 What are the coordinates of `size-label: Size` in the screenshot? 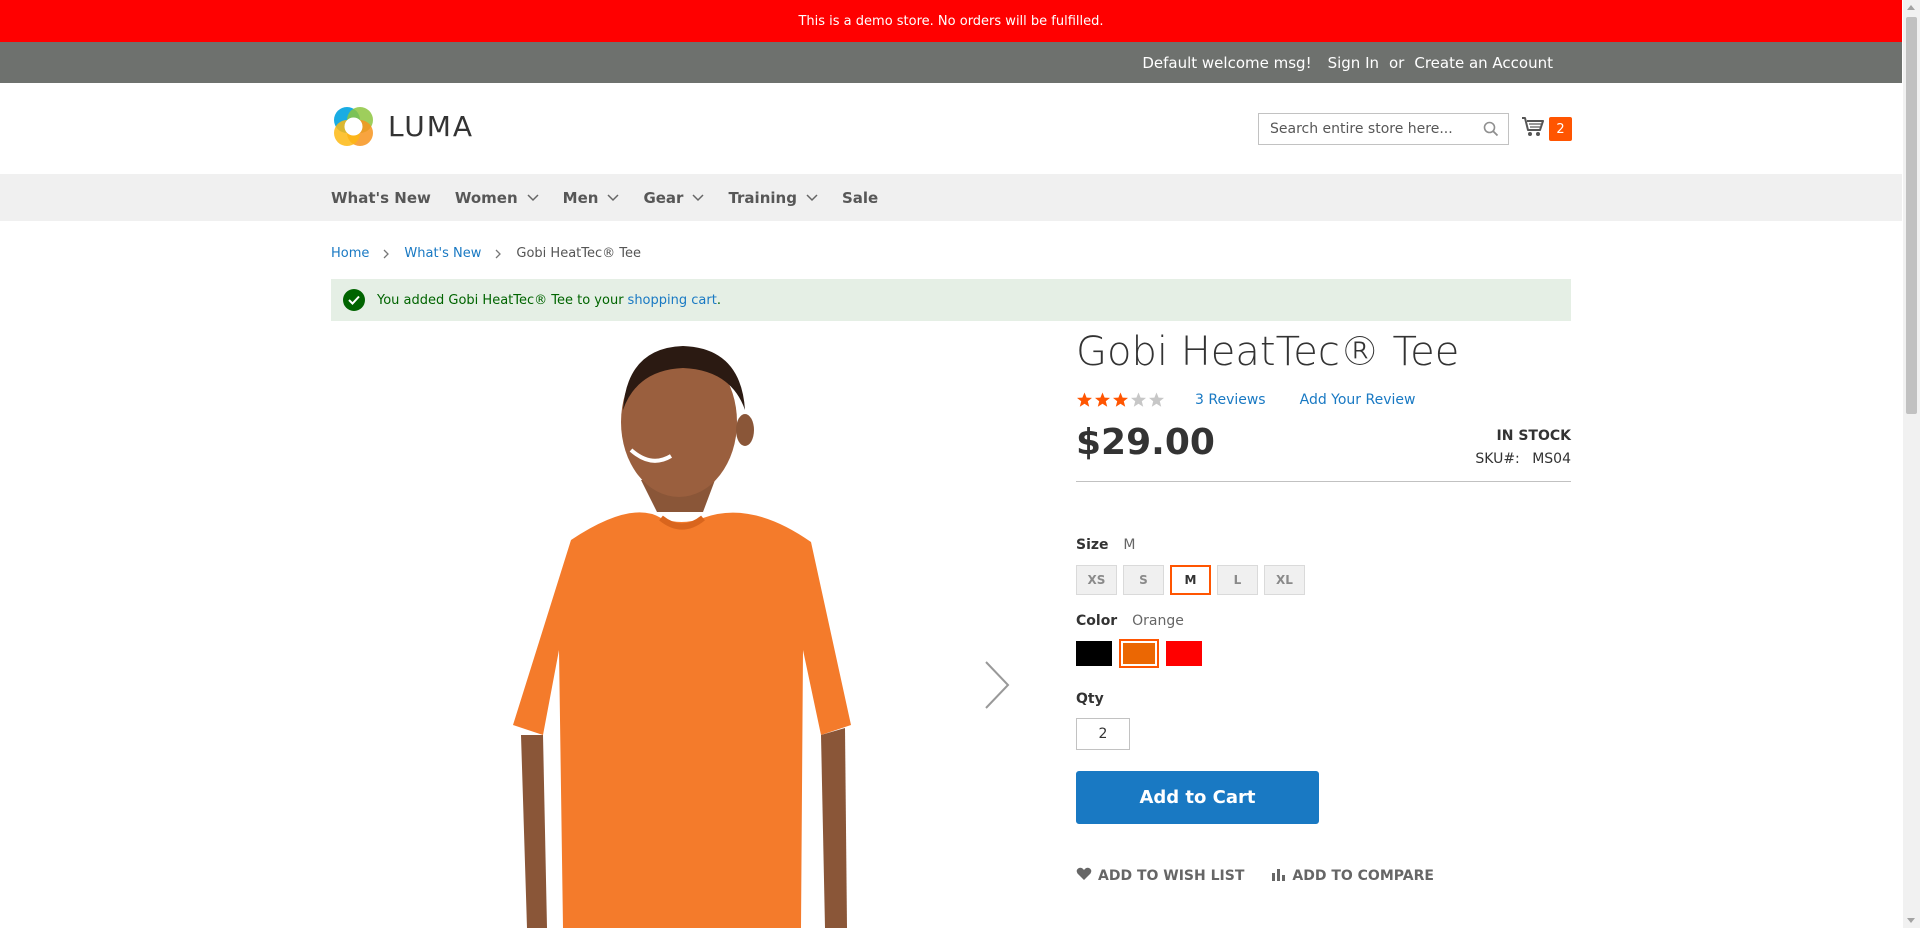 It's located at (1092, 545).